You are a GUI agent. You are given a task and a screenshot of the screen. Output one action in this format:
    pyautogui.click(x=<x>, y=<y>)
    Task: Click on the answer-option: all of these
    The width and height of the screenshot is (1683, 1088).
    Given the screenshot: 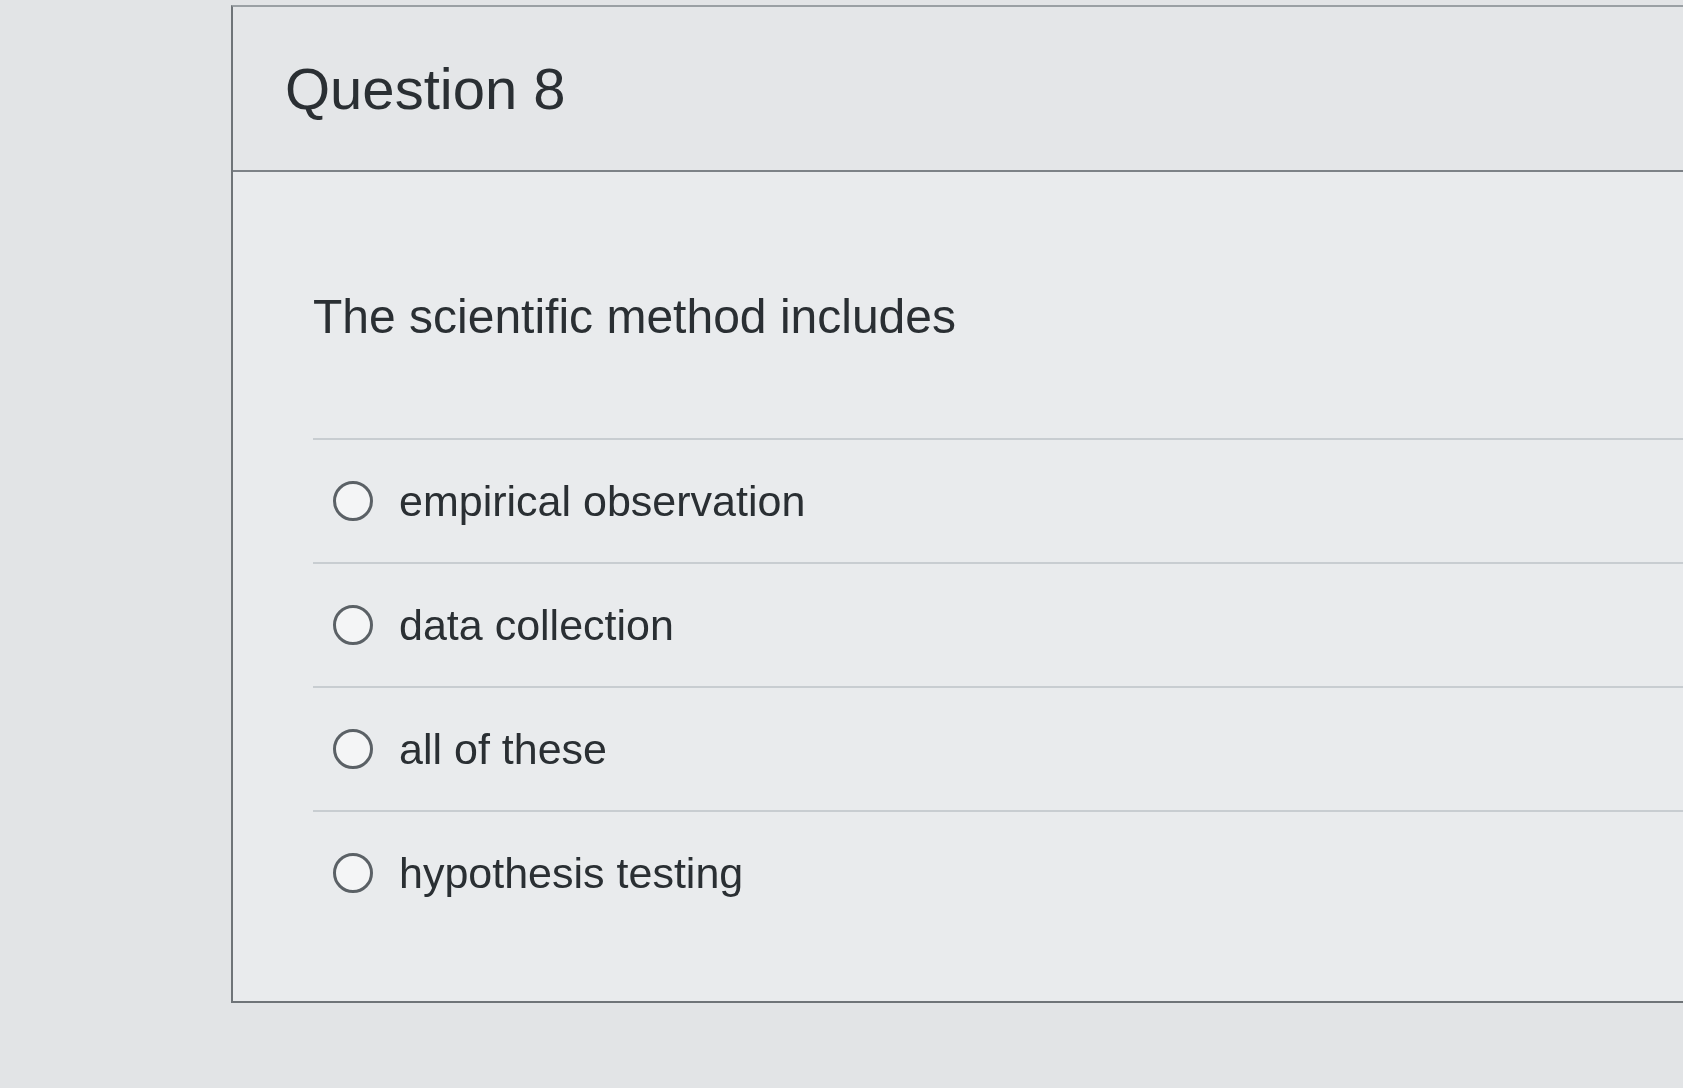 What is the action you would take?
    pyautogui.click(x=503, y=749)
    